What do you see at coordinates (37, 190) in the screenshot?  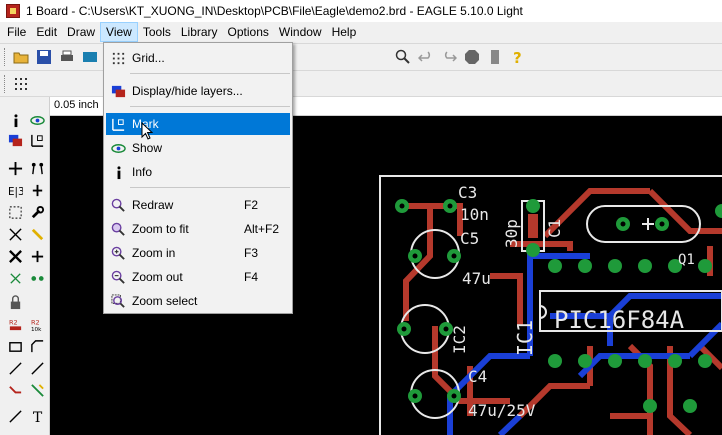 I see `rotate-tool` at bounding box center [37, 190].